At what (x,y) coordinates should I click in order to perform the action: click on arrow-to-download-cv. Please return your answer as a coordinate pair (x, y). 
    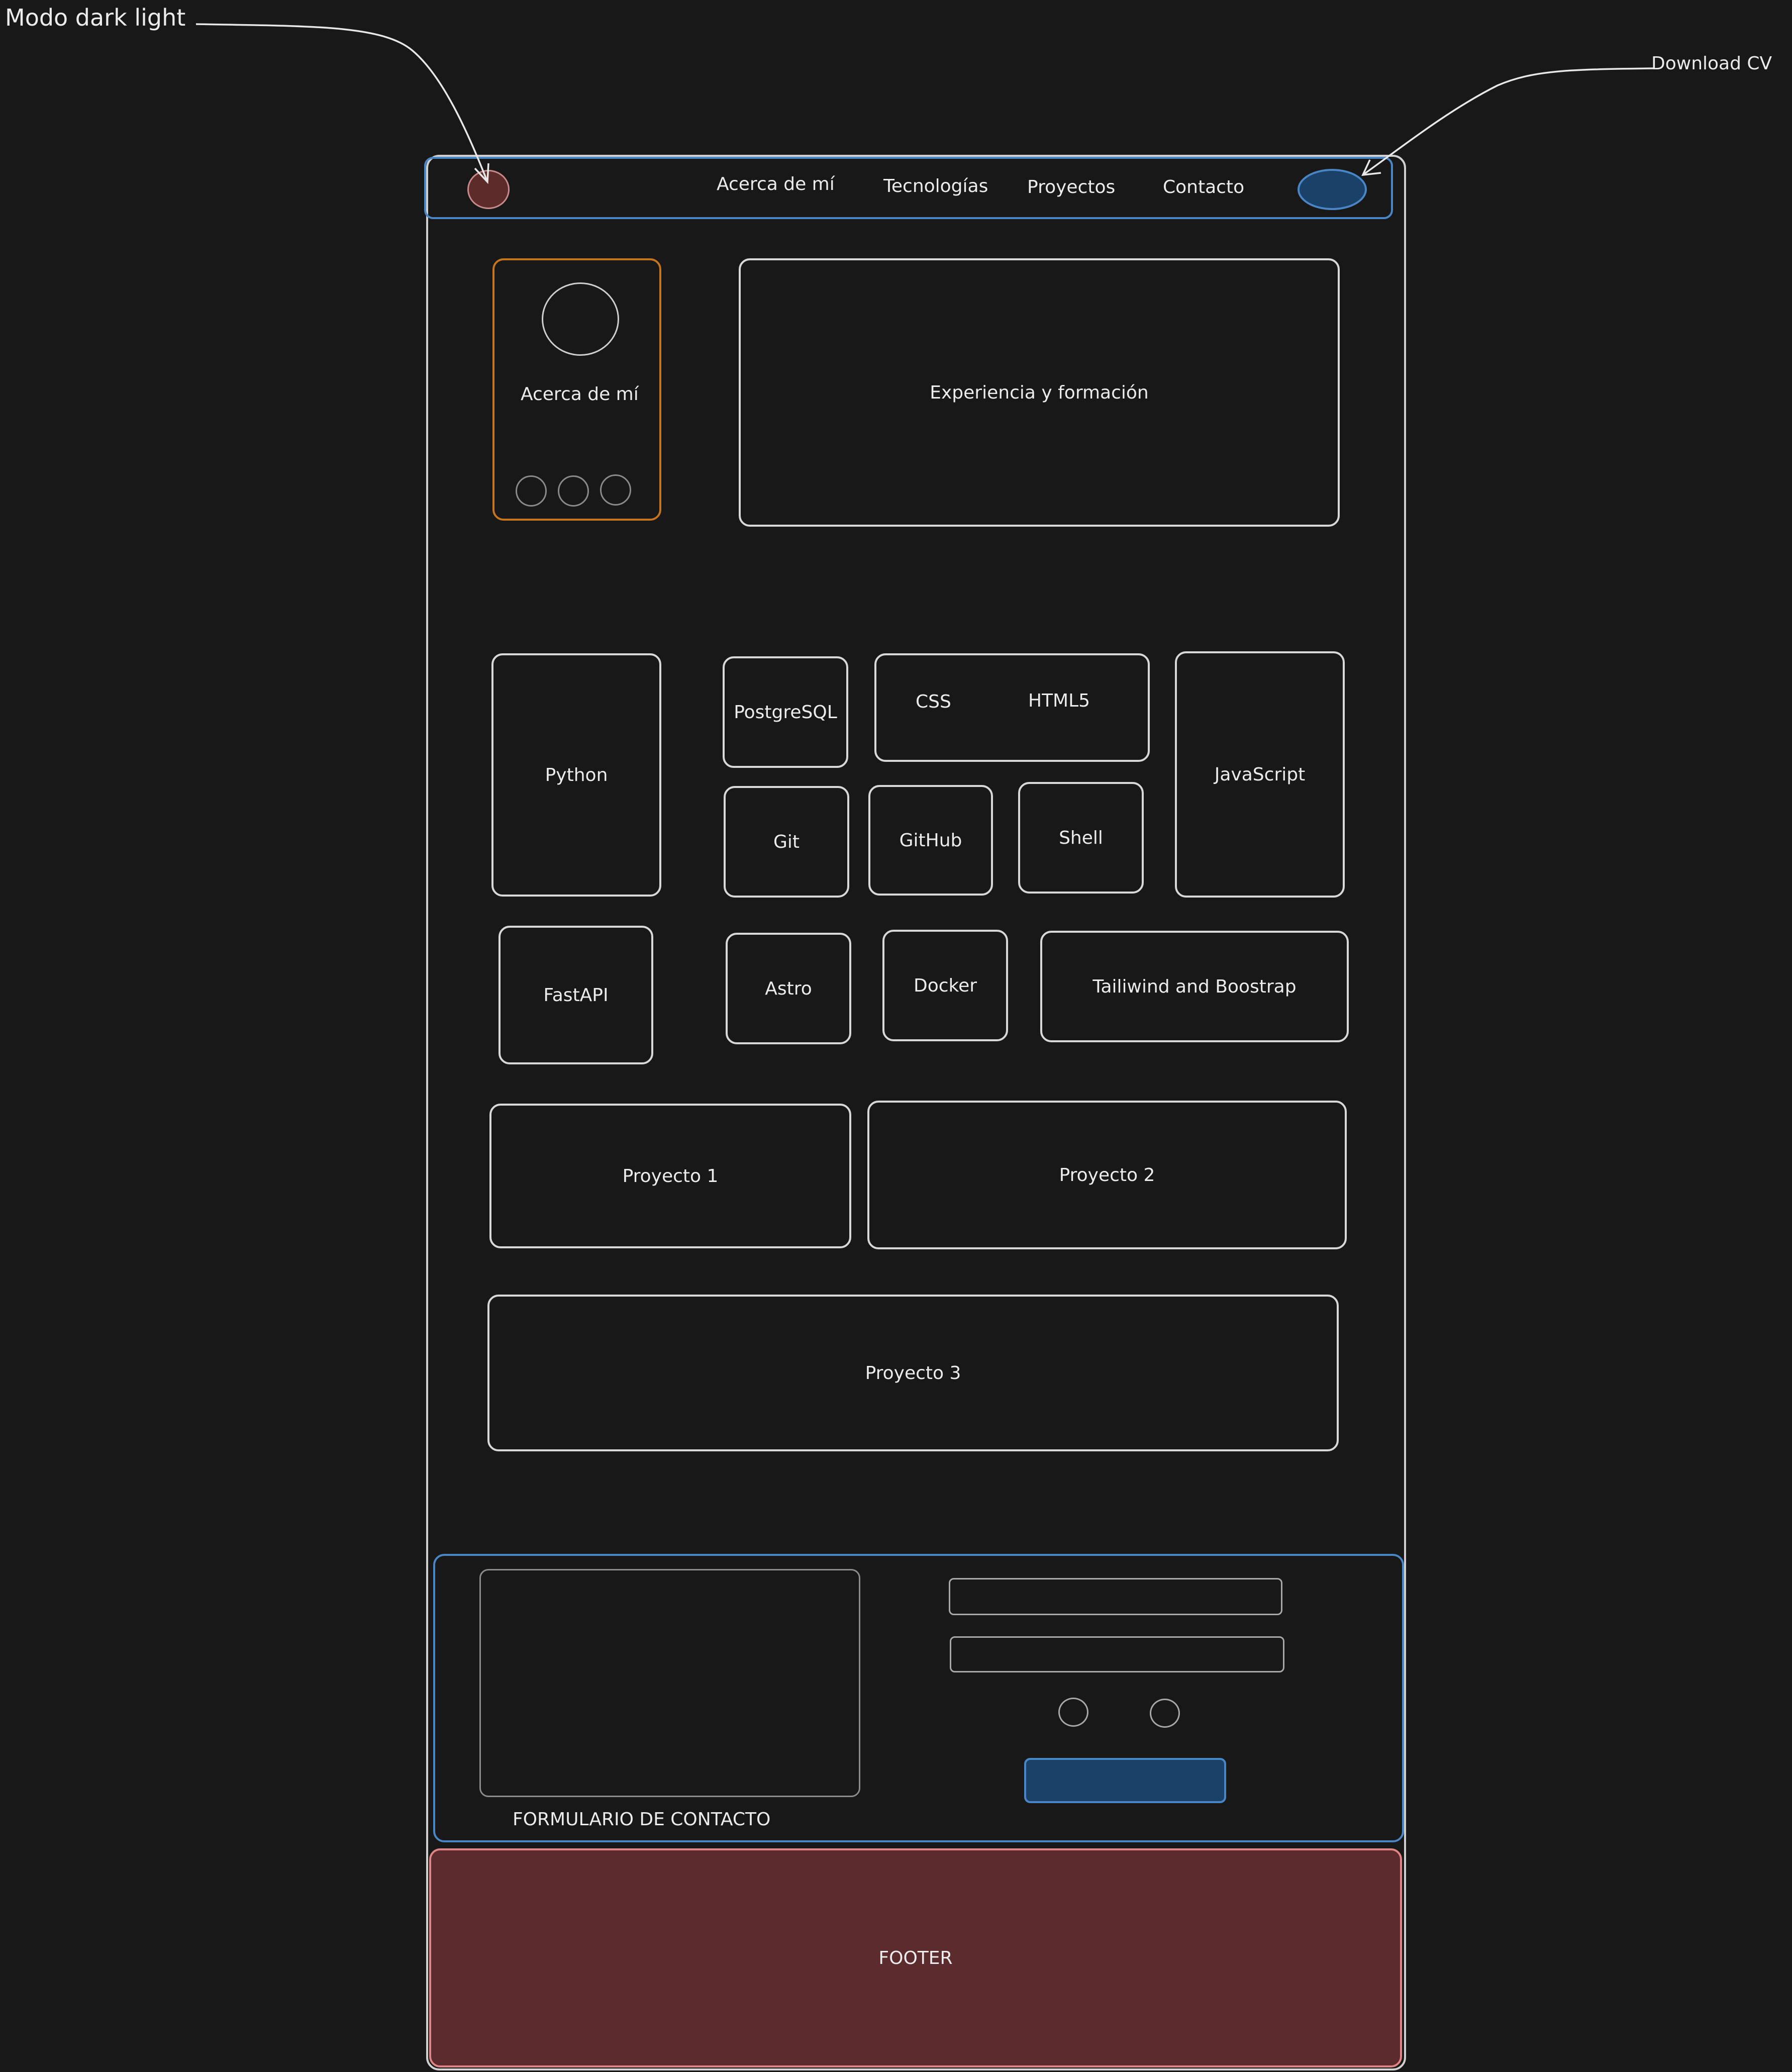
    Looking at the image, I should click on (1508, 121).